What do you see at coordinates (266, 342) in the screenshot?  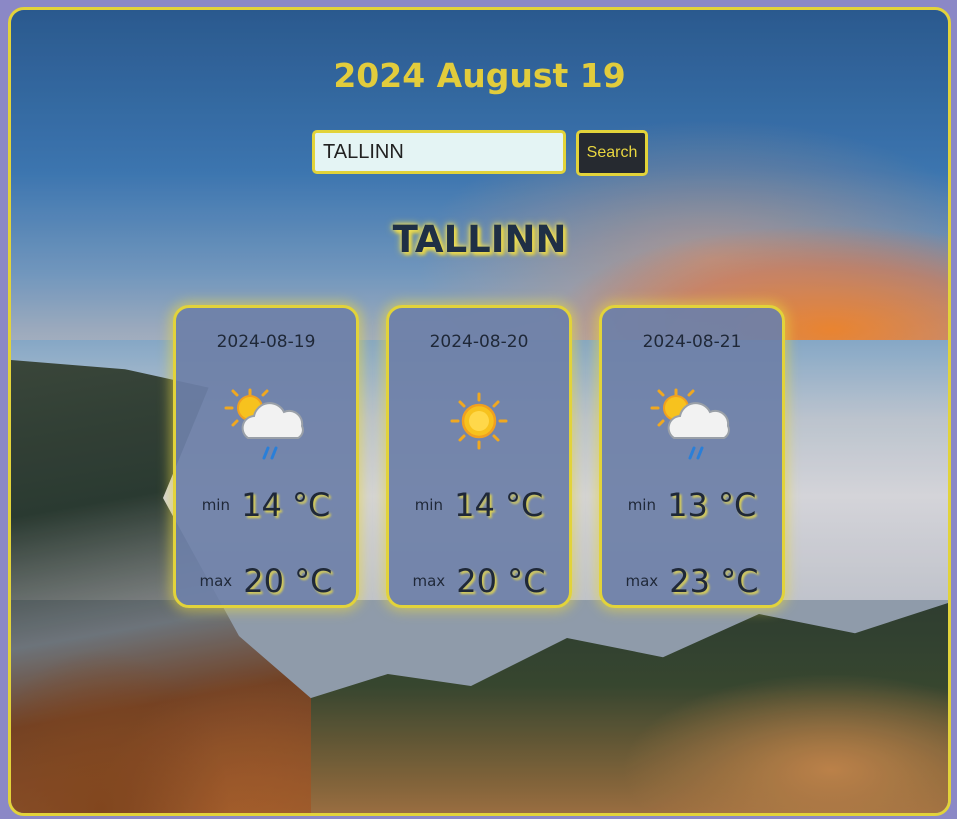 I see `forecast-date: 2024-08-19` at bounding box center [266, 342].